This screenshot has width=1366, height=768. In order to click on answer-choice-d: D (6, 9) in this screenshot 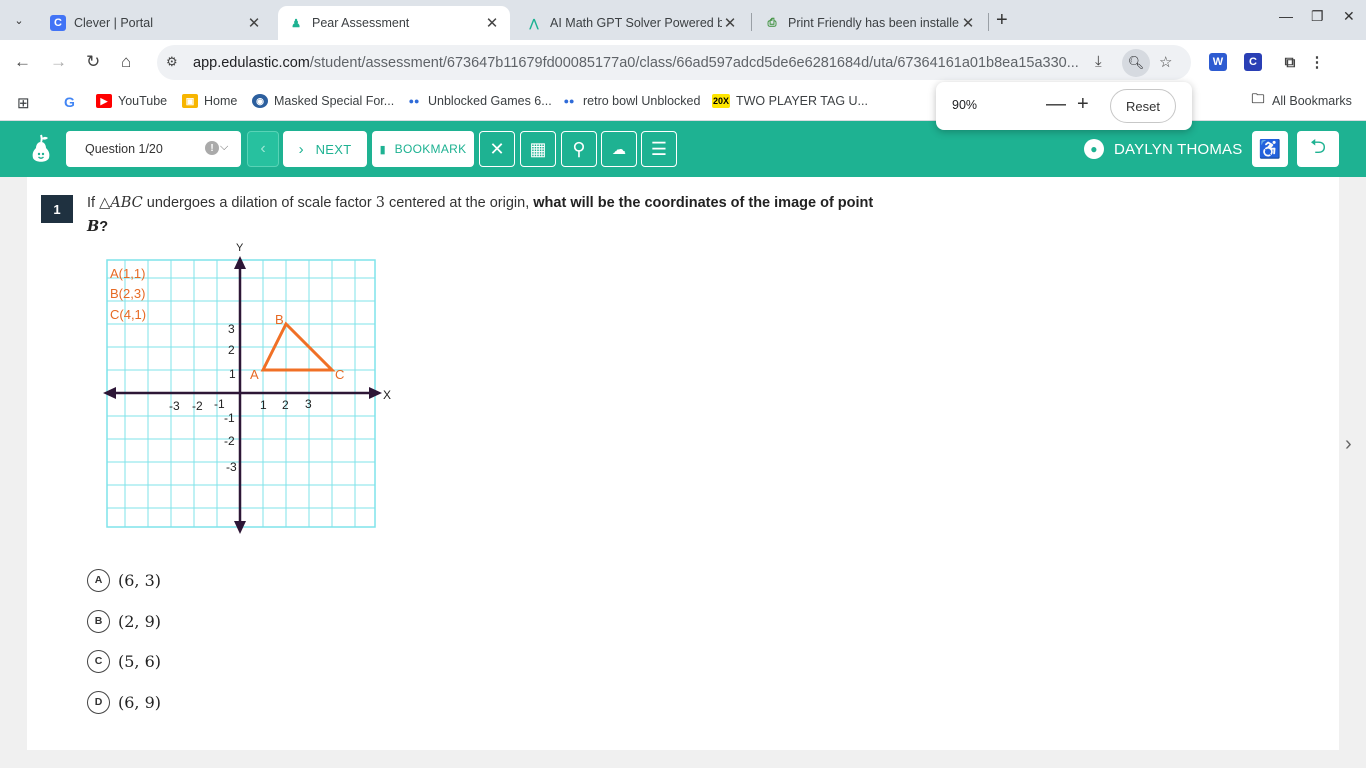, I will do `click(124, 702)`.